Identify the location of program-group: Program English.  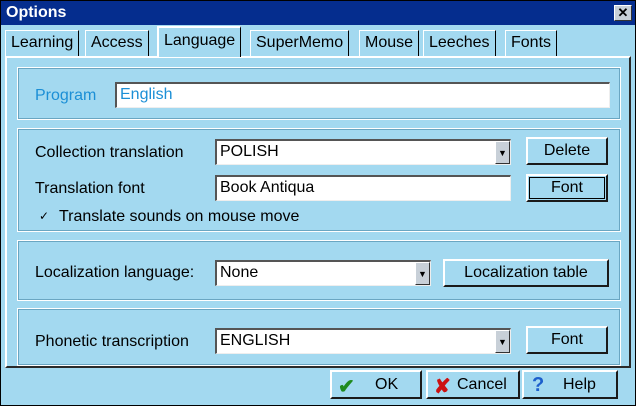
(319, 93).